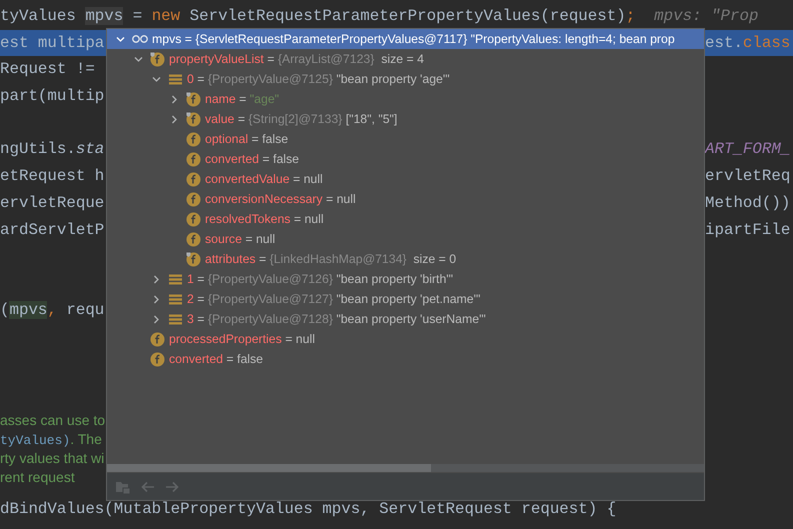 The image size is (793, 529). Describe the element at coordinates (52, 458) in the screenshot. I see `doc-comment-line: rty values that wi` at that location.